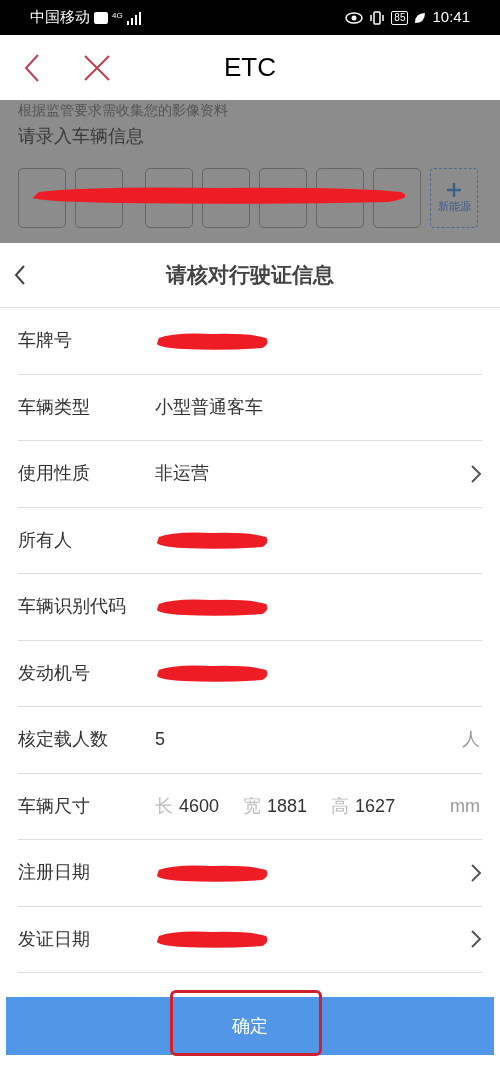  What do you see at coordinates (72, 607) in the screenshot?
I see `field-label: 车辆识别代码` at bounding box center [72, 607].